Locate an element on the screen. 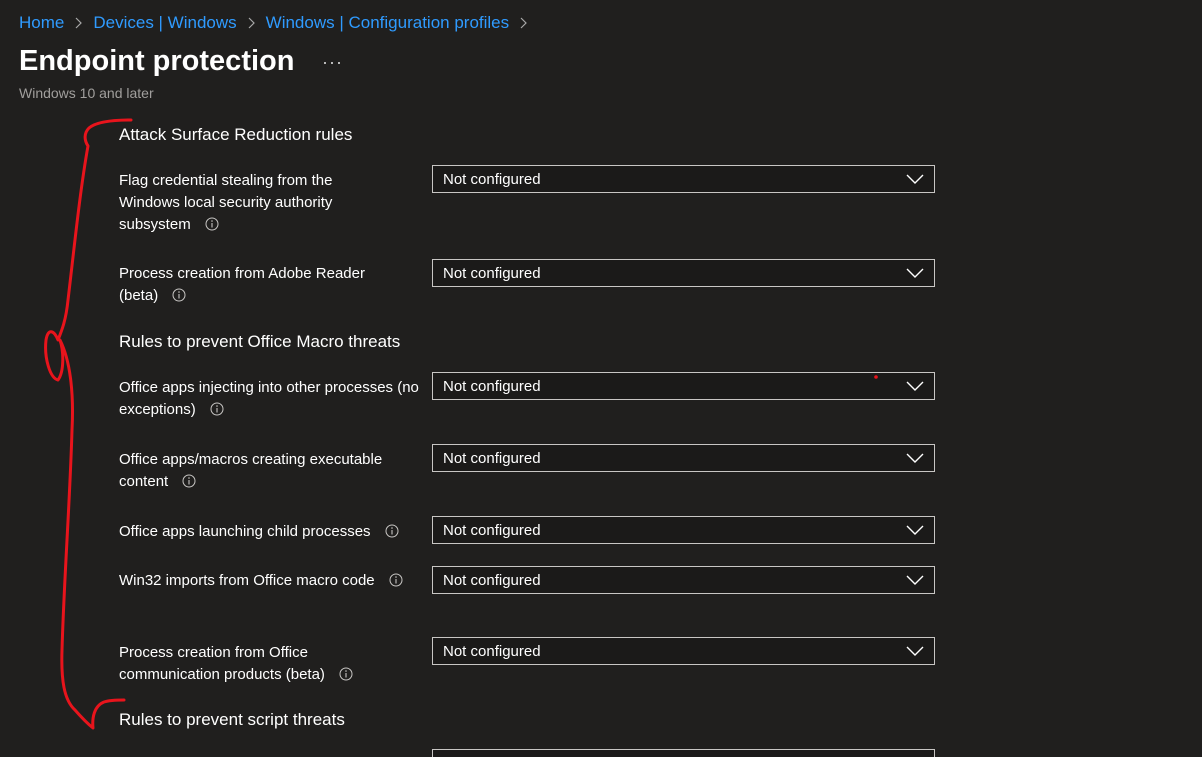  select-adobe-reader: Not configured is located at coordinates (683, 273).